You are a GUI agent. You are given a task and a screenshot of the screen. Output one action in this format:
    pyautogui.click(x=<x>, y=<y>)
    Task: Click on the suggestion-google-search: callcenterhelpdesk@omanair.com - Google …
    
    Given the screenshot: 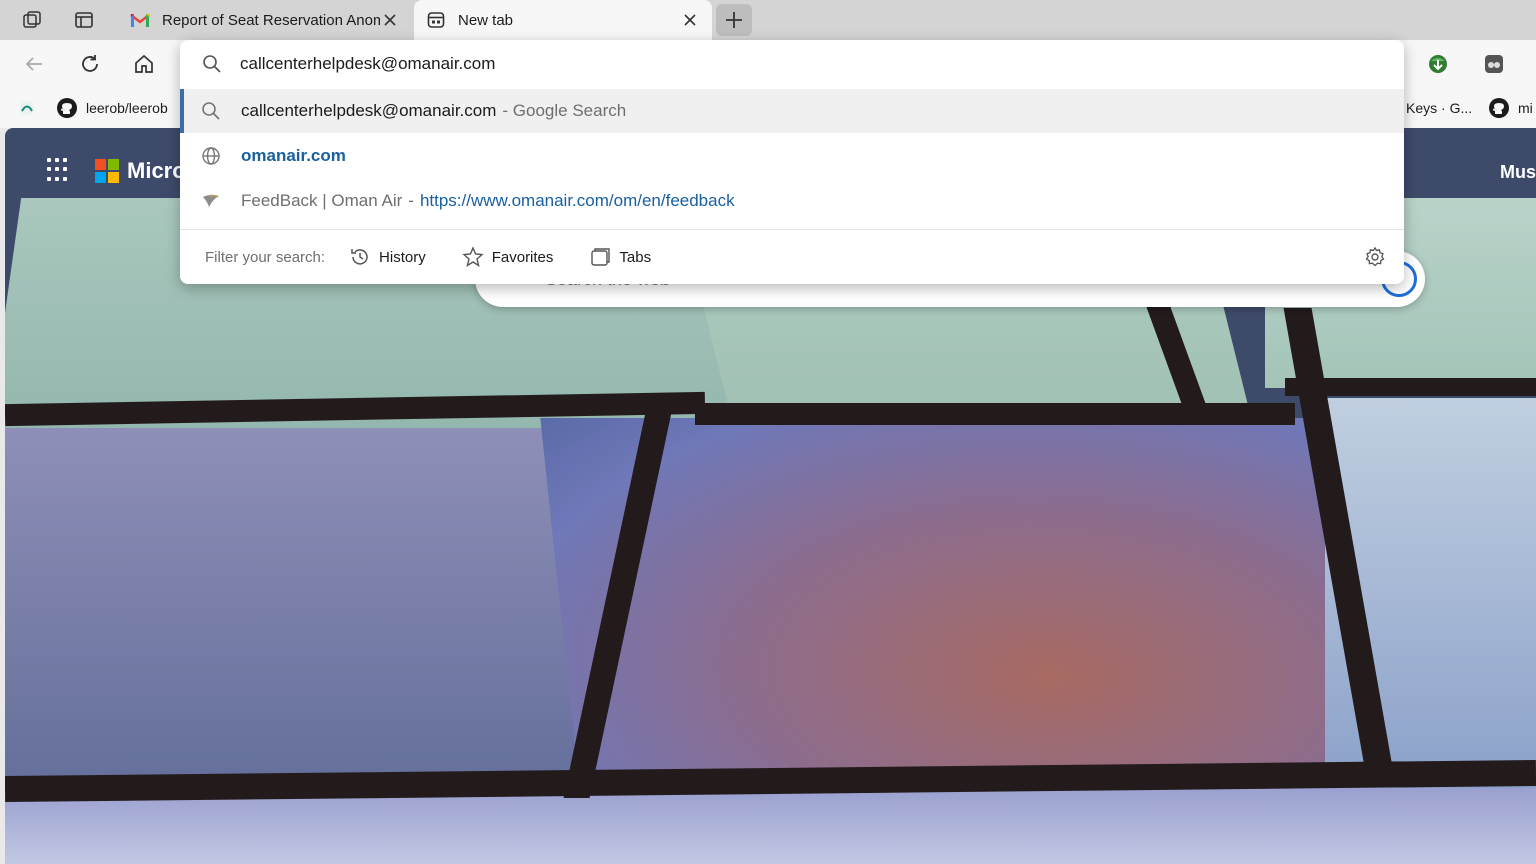 What is the action you would take?
    pyautogui.click(x=792, y=111)
    